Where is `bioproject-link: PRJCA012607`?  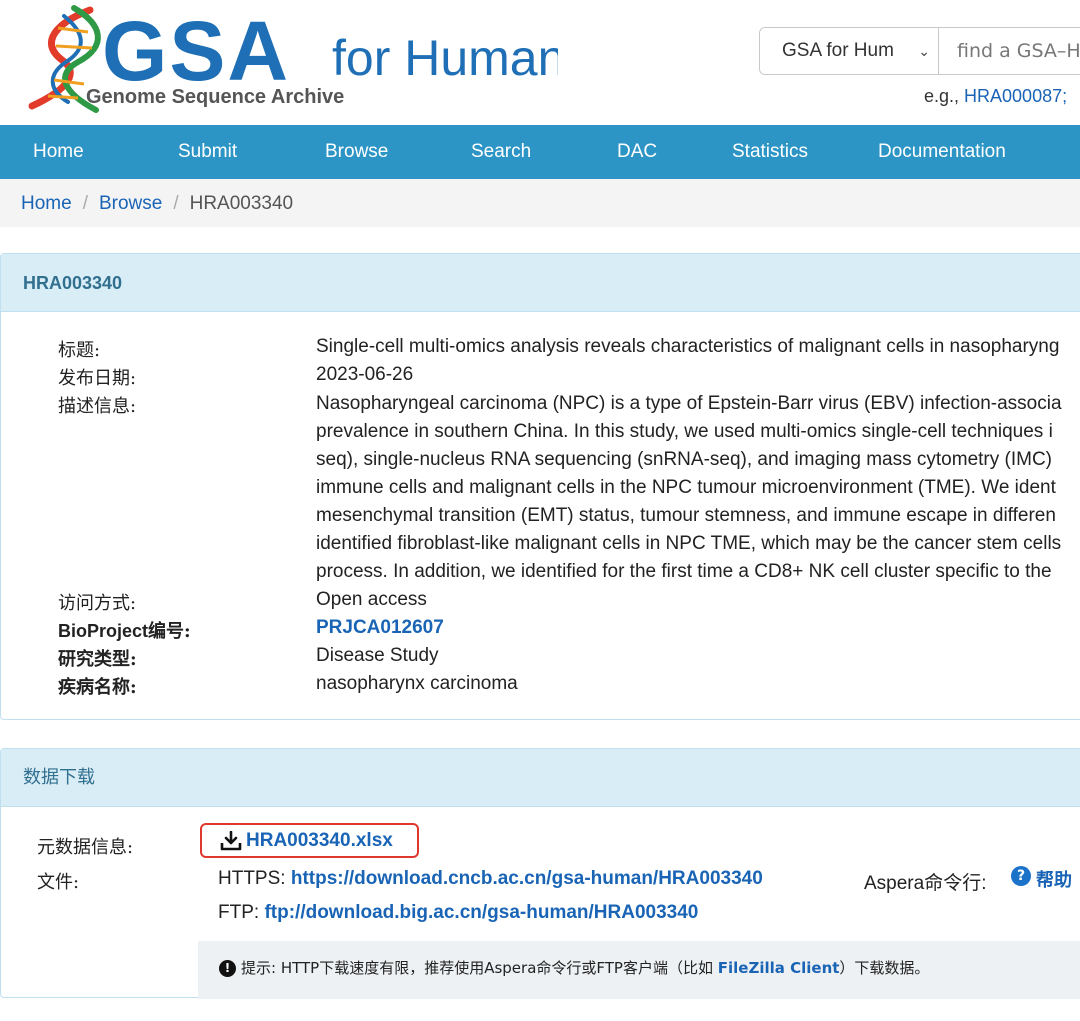 bioproject-link: PRJCA012607 is located at coordinates (380, 627).